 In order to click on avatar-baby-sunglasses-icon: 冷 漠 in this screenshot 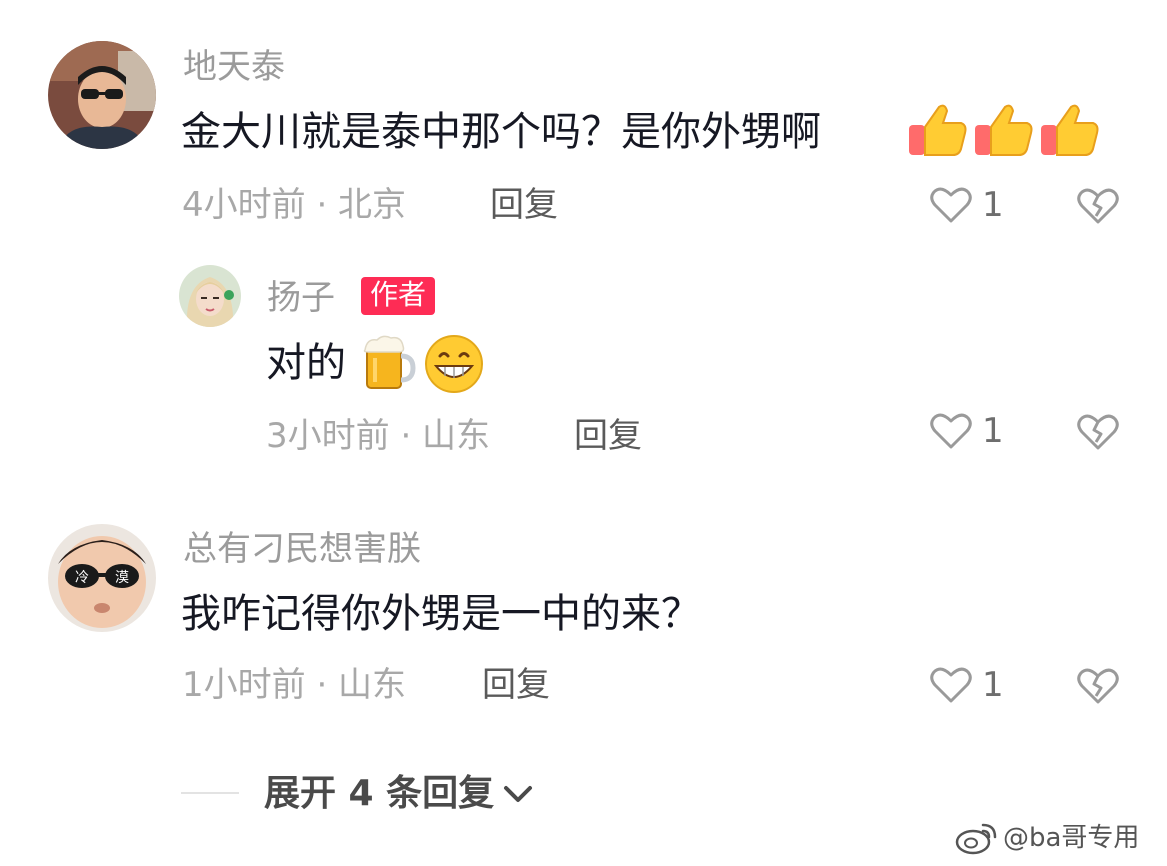, I will do `click(102, 578)`.